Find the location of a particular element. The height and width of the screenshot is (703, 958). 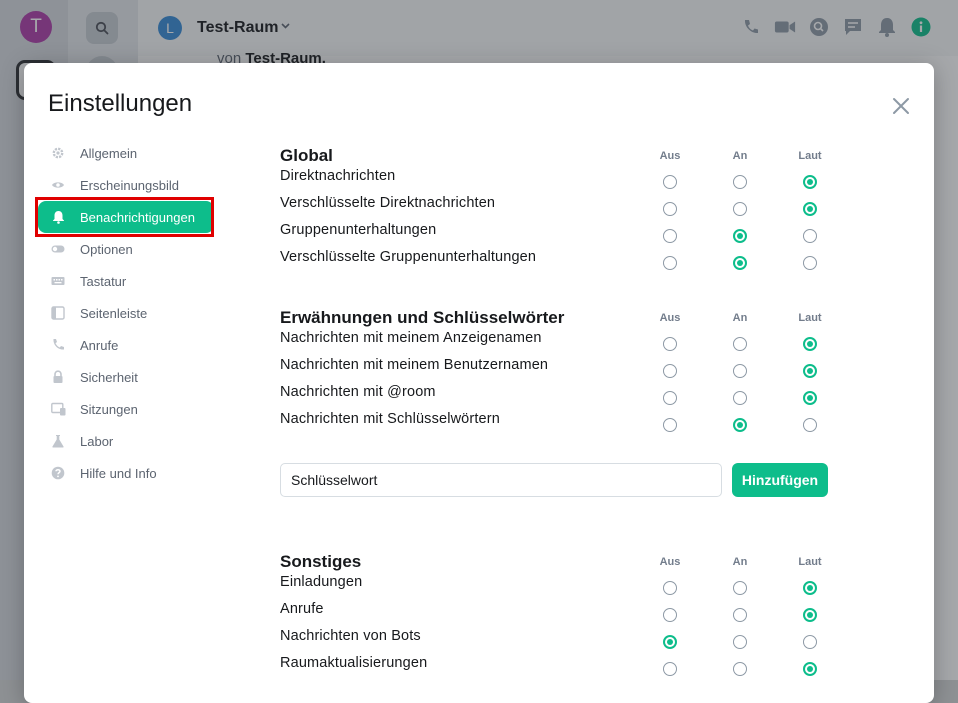

dialog-title: Einstellungen is located at coordinates (120, 103).